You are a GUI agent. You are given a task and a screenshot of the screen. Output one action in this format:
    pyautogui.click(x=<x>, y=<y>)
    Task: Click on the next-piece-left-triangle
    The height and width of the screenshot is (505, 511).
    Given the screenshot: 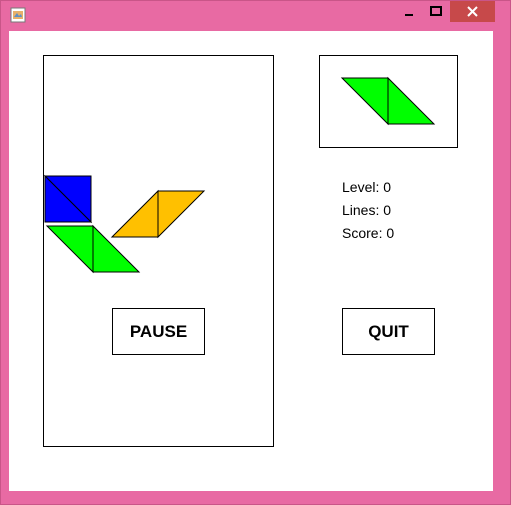 What is the action you would take?
    pyautogui.click(x=364, y=101)
    